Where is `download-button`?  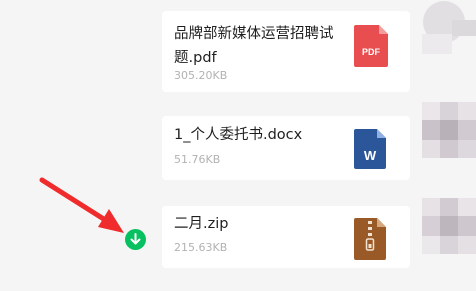
download-button is located at coordinates (135, 239).